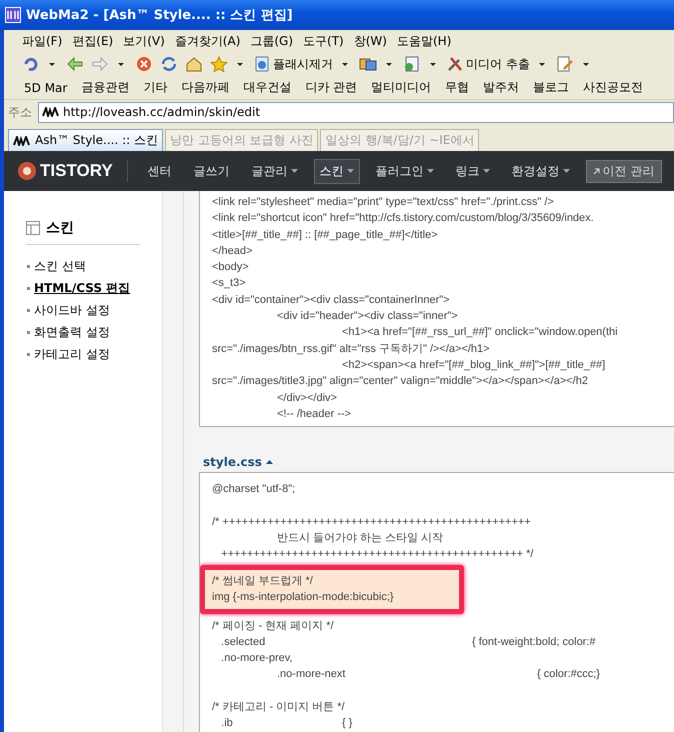 Image resolution: width=674 pixels, height=732 pixels. Describe the element at coordinates (229, 284) in the screenshot. I see `code-line: <s_t3>` at that location.